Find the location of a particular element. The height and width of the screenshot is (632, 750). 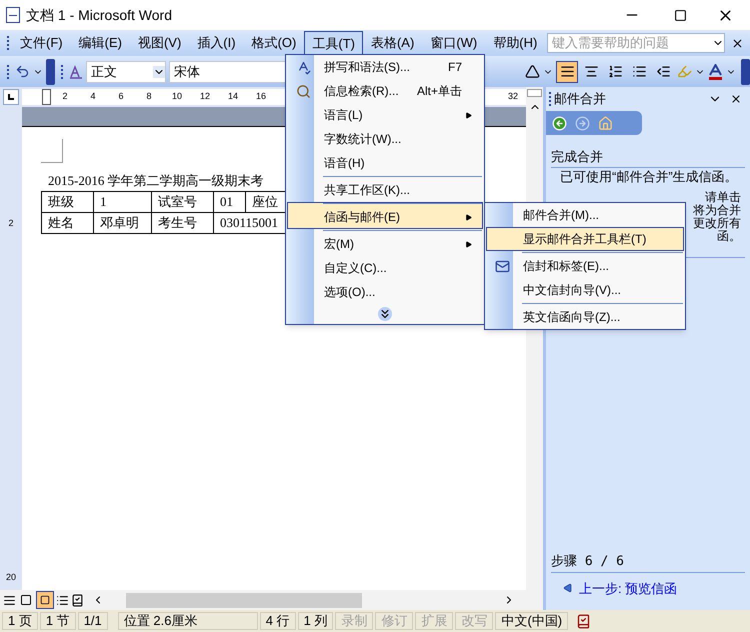

spelling-status-icon is located at coordinates (584, 621).